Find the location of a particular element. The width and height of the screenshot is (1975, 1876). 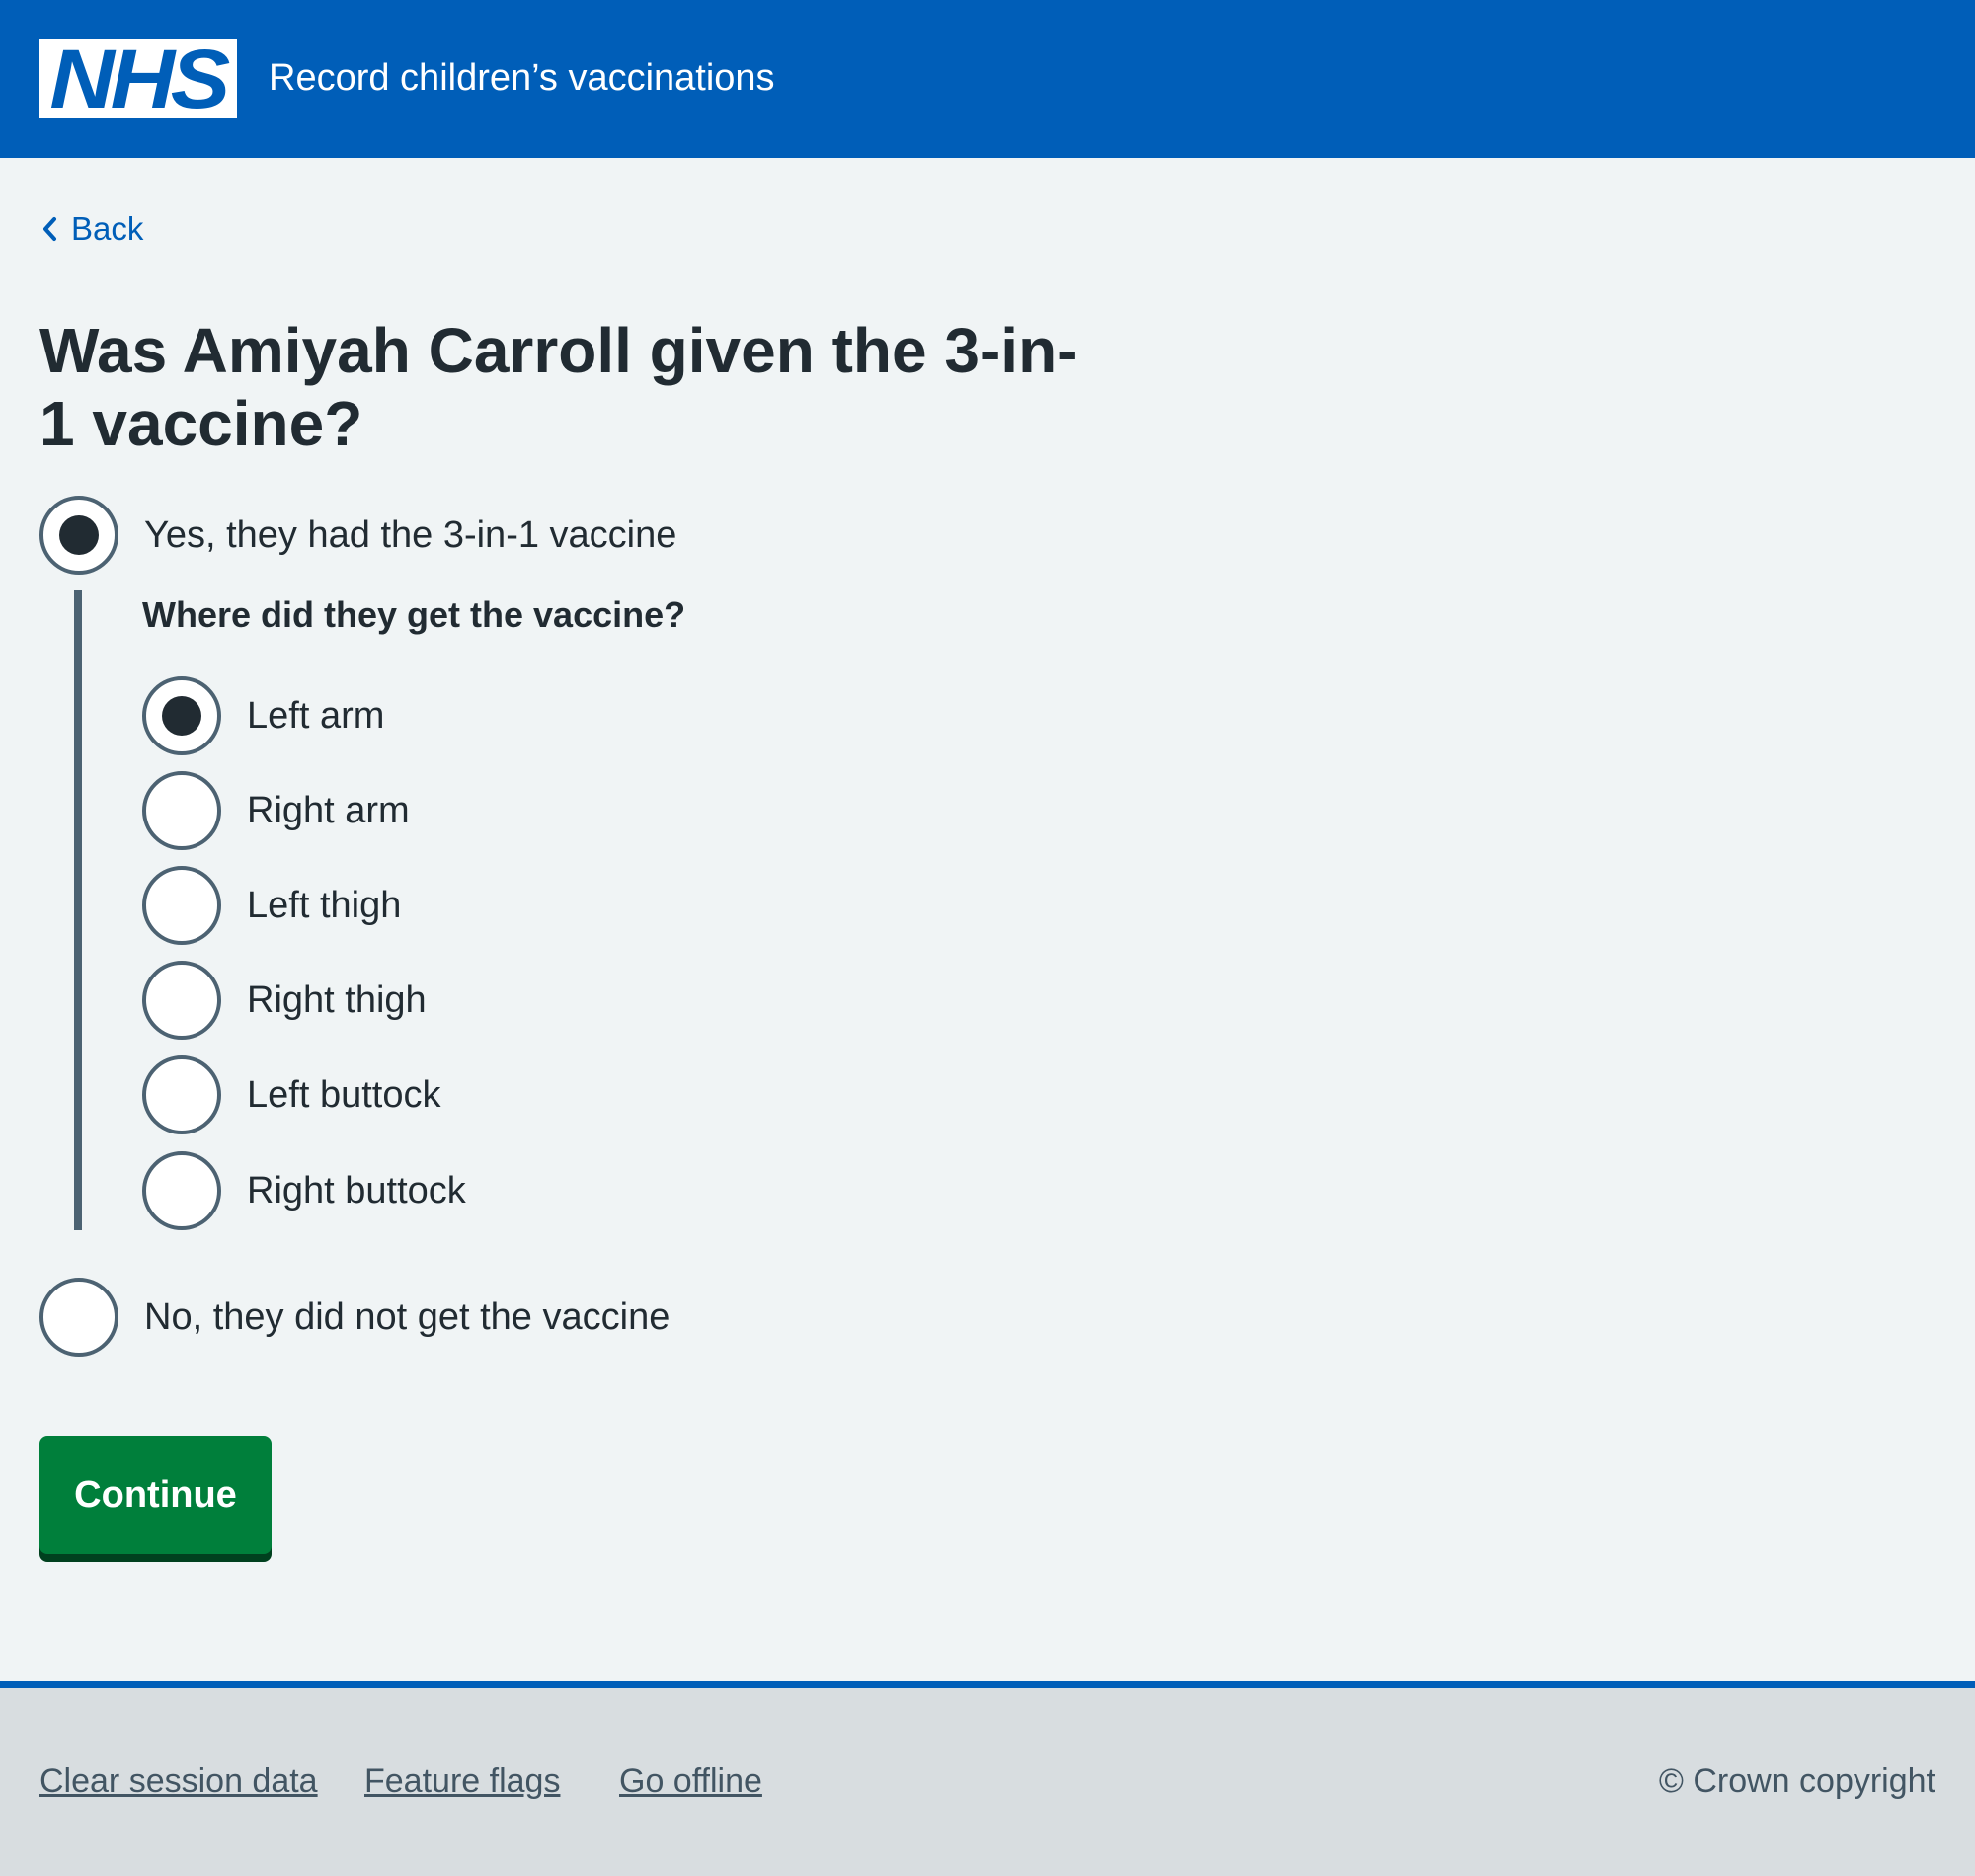

nhs-logo: NHS is located at coordinates (139, 79).